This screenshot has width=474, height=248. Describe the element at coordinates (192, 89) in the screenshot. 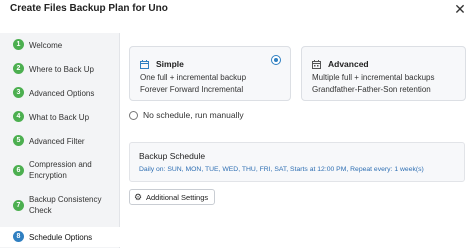

I see `simple-plan-description-2: Forever Forward Incremental` at that location.